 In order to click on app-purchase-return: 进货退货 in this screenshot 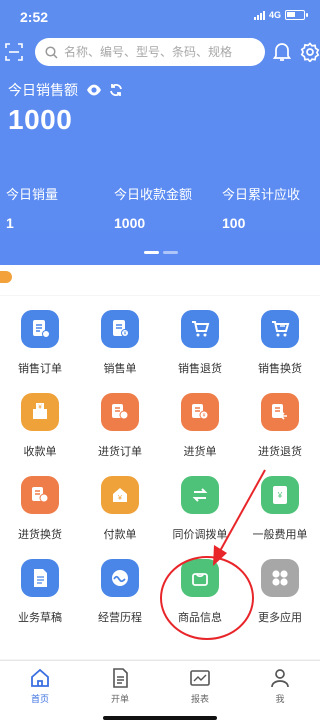, I will do `click(280, 426)`.